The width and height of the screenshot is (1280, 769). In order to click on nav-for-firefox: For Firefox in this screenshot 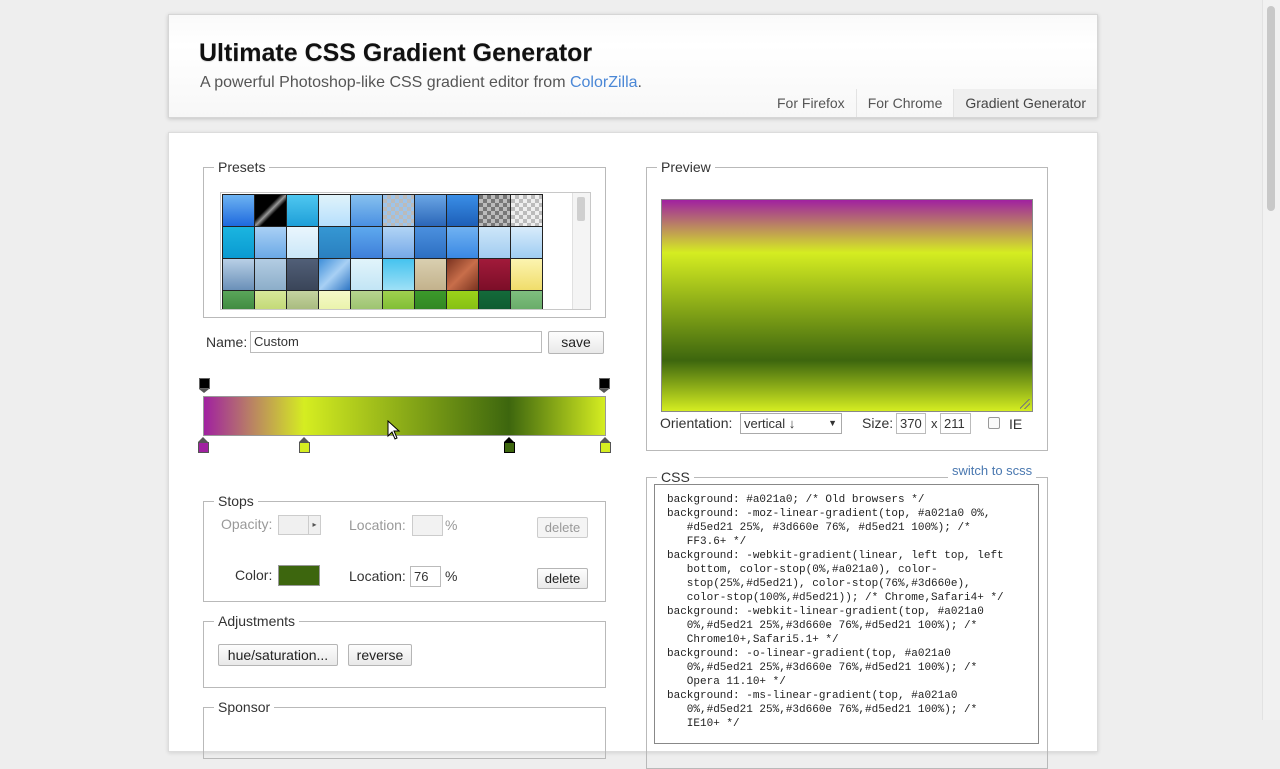, I will do `click(811, 103)`.